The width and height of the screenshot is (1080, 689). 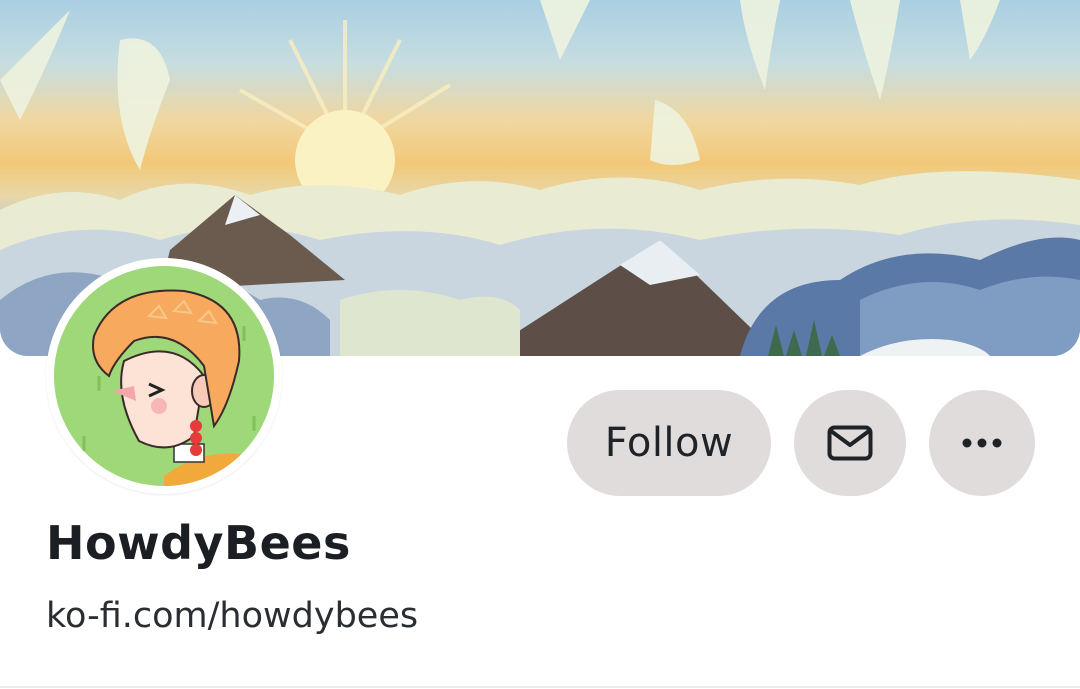 I want to click on profile-url: ko-fi.com/howdybees, so click(x=232, y=616).